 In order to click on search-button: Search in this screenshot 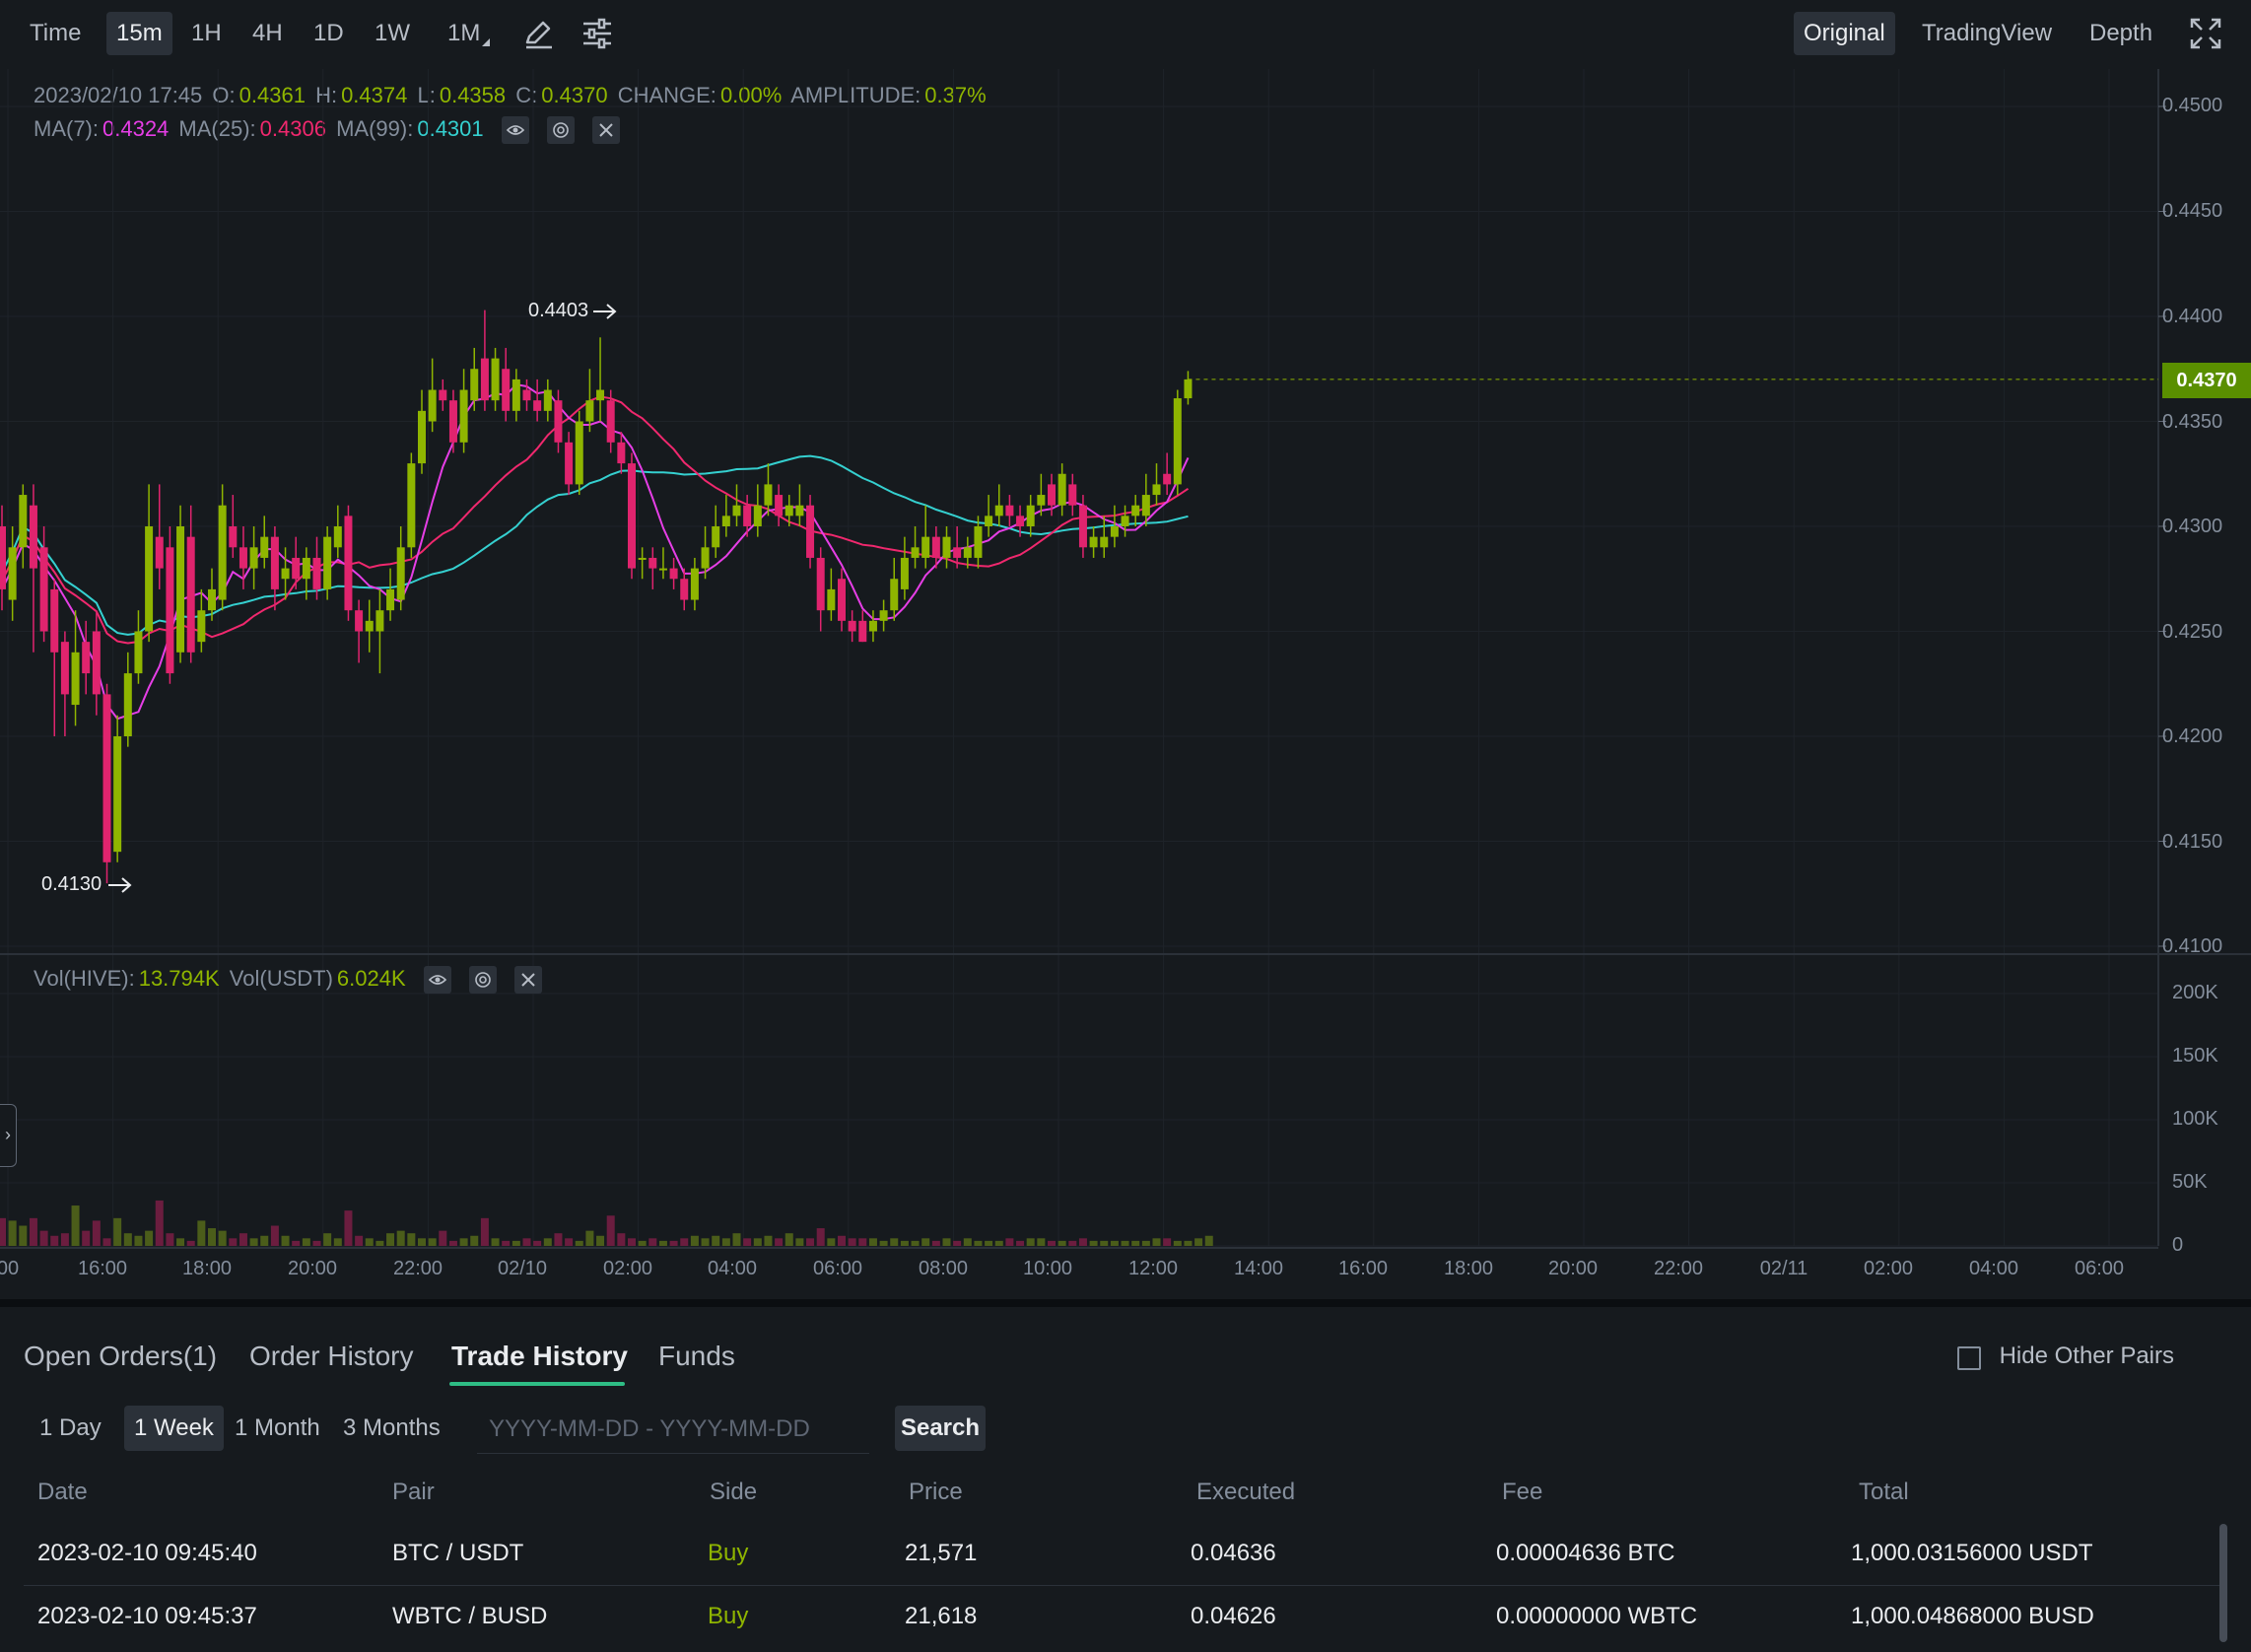, I will do `click(941, 1428)`.